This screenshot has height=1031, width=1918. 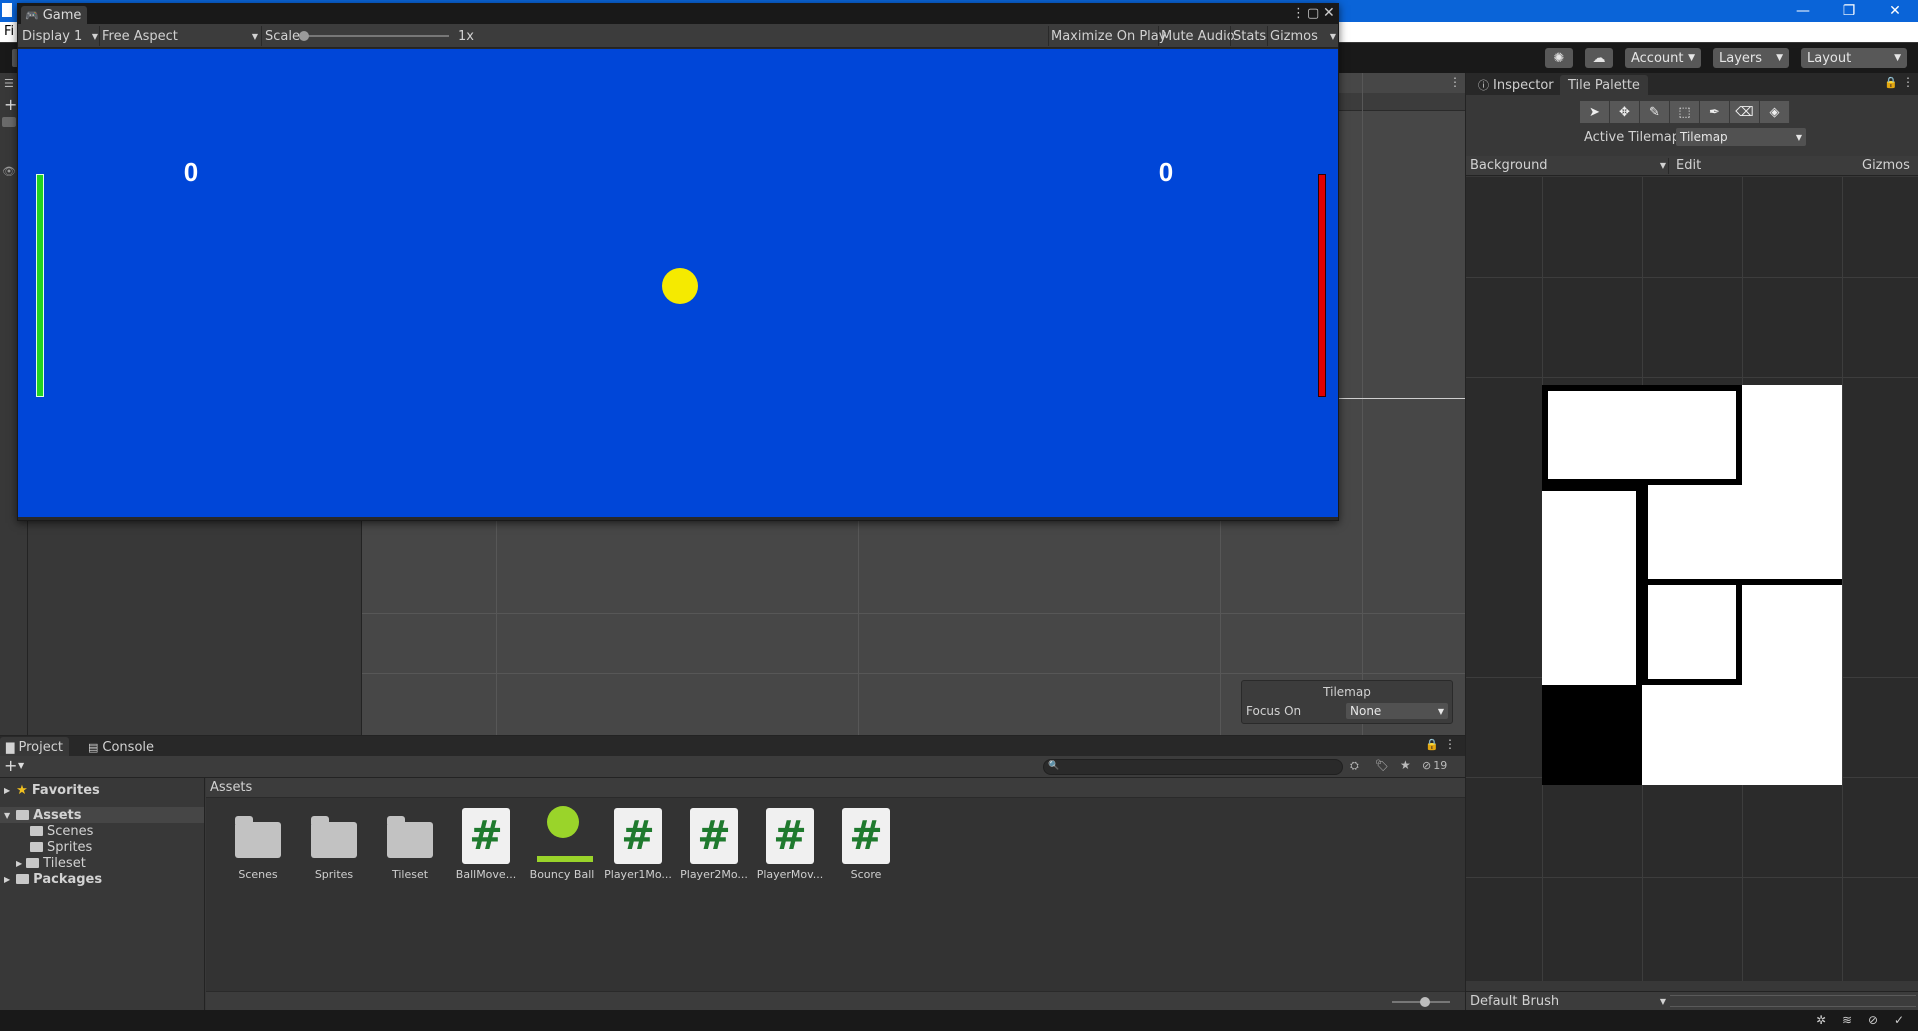 I want to click on tab-inspector: ⓘ Inspector, so click(x=1516, y=85).